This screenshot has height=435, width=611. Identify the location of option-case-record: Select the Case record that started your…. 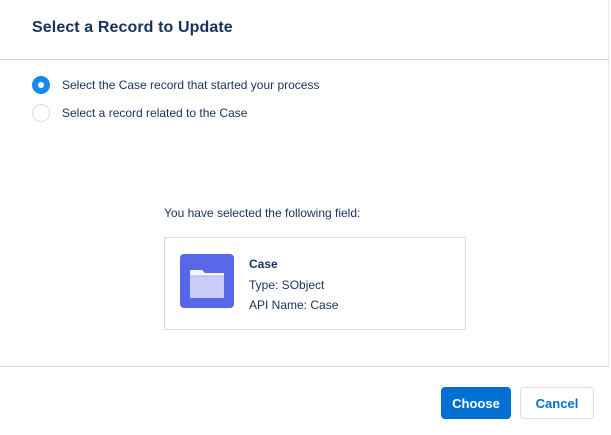
(175, 85).